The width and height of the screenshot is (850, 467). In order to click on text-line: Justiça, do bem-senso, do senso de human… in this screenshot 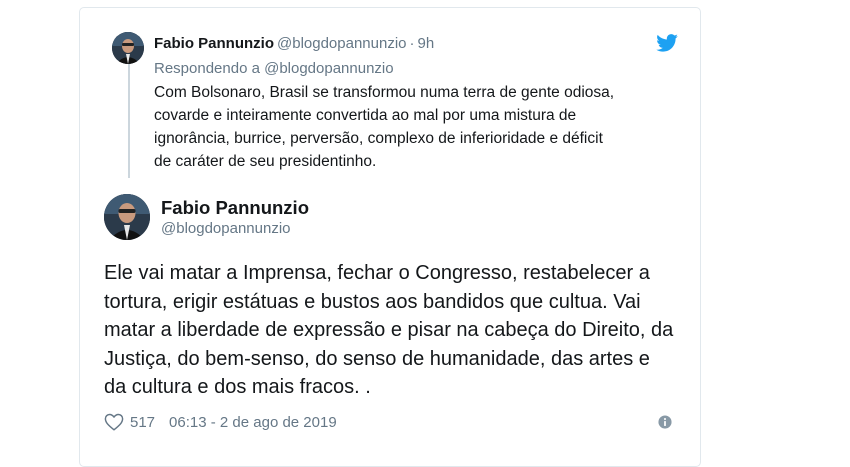, I will do `click(377, 358)`.